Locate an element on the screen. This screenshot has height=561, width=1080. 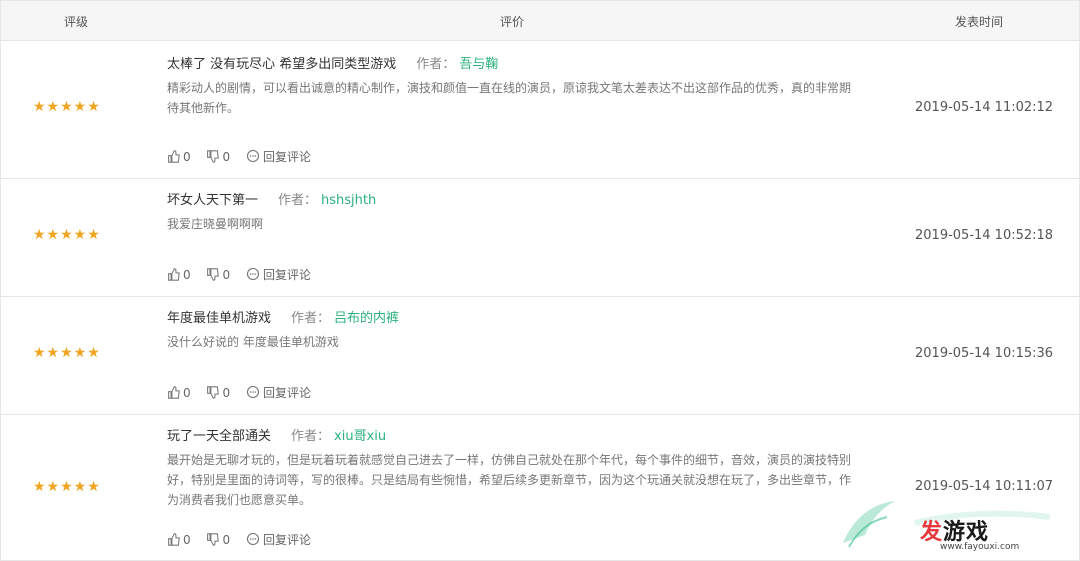
post-time: 2019-05-14 10:15:36 is located at coordinates (984, 353).